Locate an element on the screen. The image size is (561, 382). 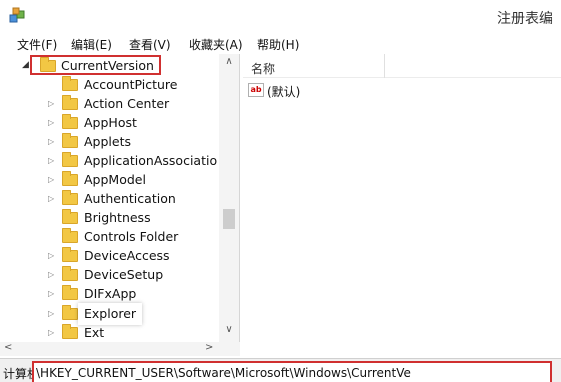
column-header: 名称 is located at coordinates (402, 66).